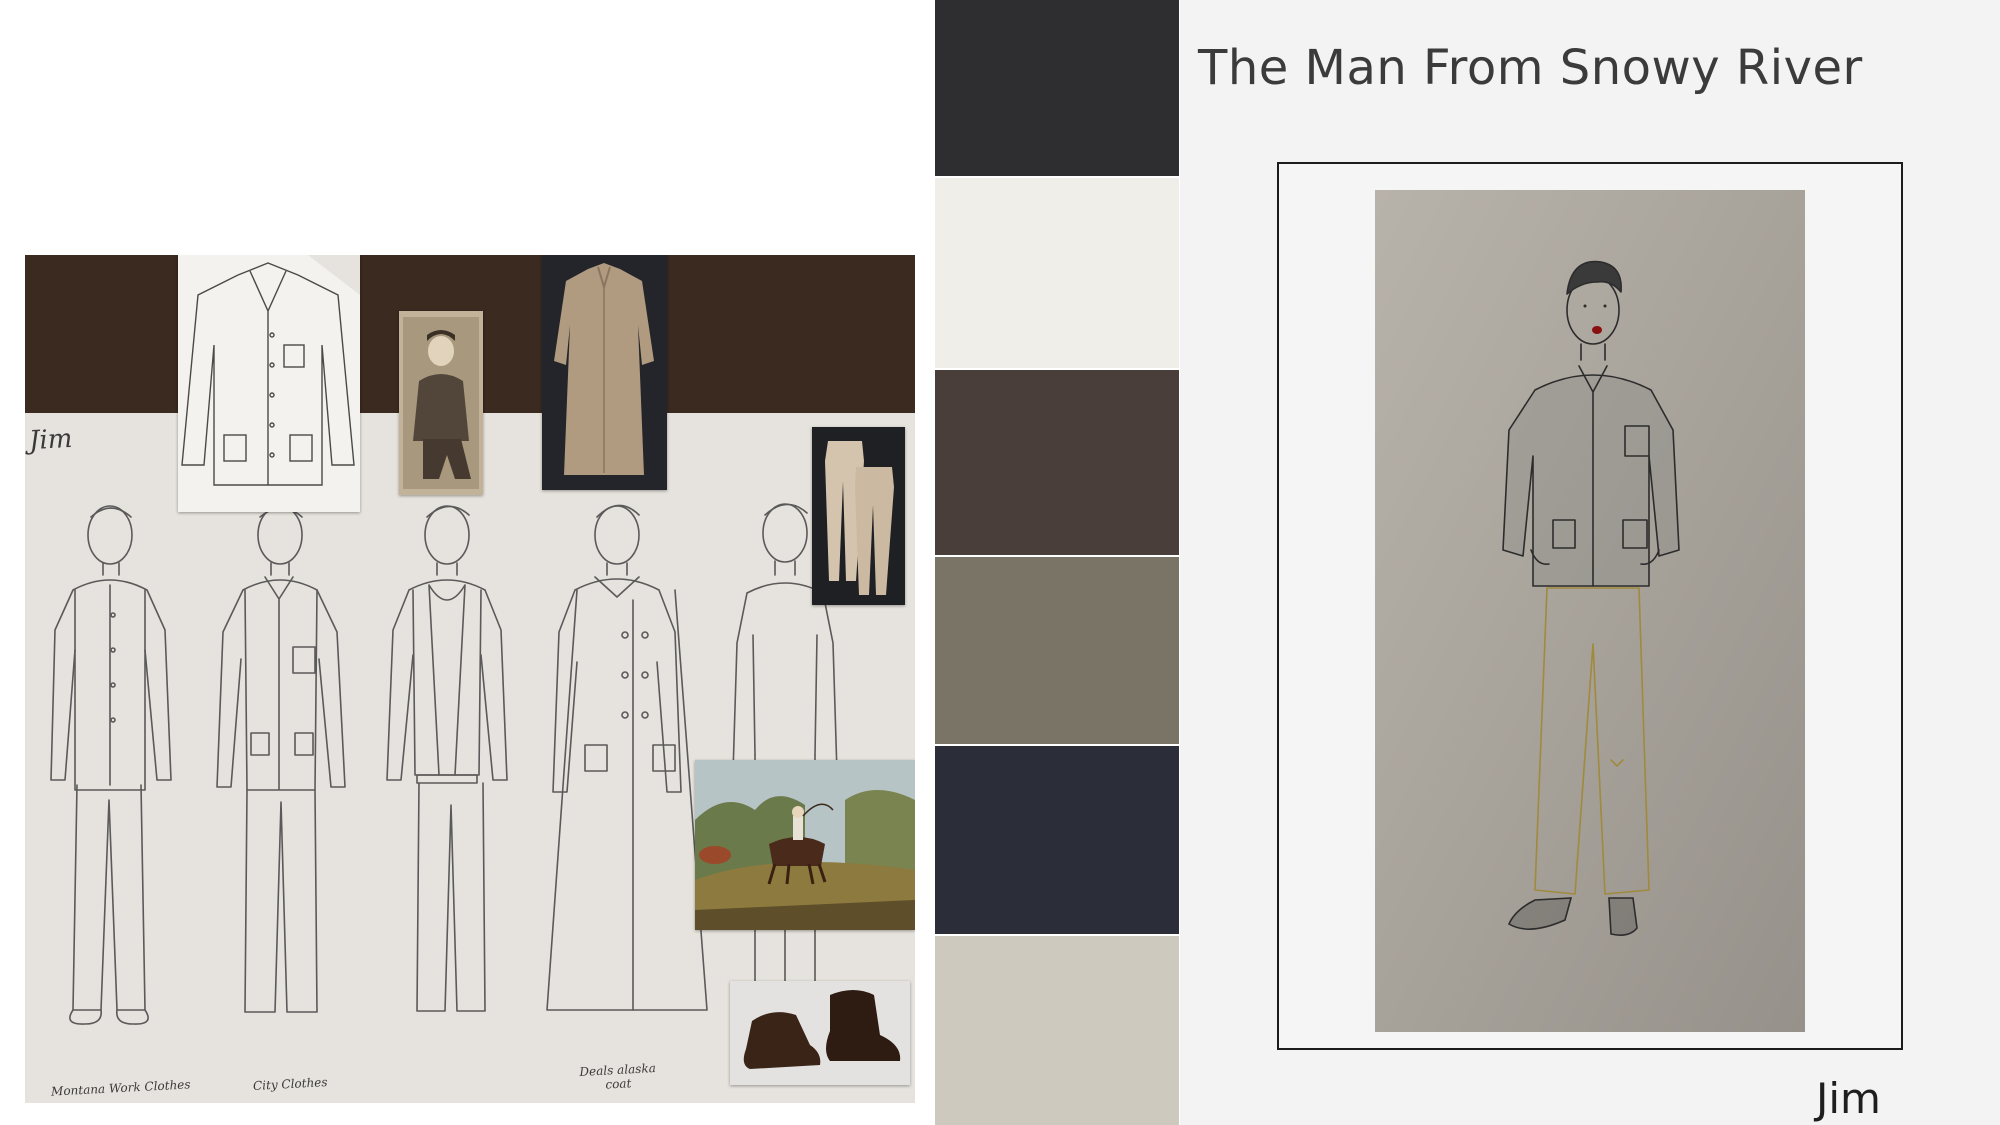 This screenshot has height=1125, width=2000. I want to click on card-character-label: Jim, so click(1848, 1098).